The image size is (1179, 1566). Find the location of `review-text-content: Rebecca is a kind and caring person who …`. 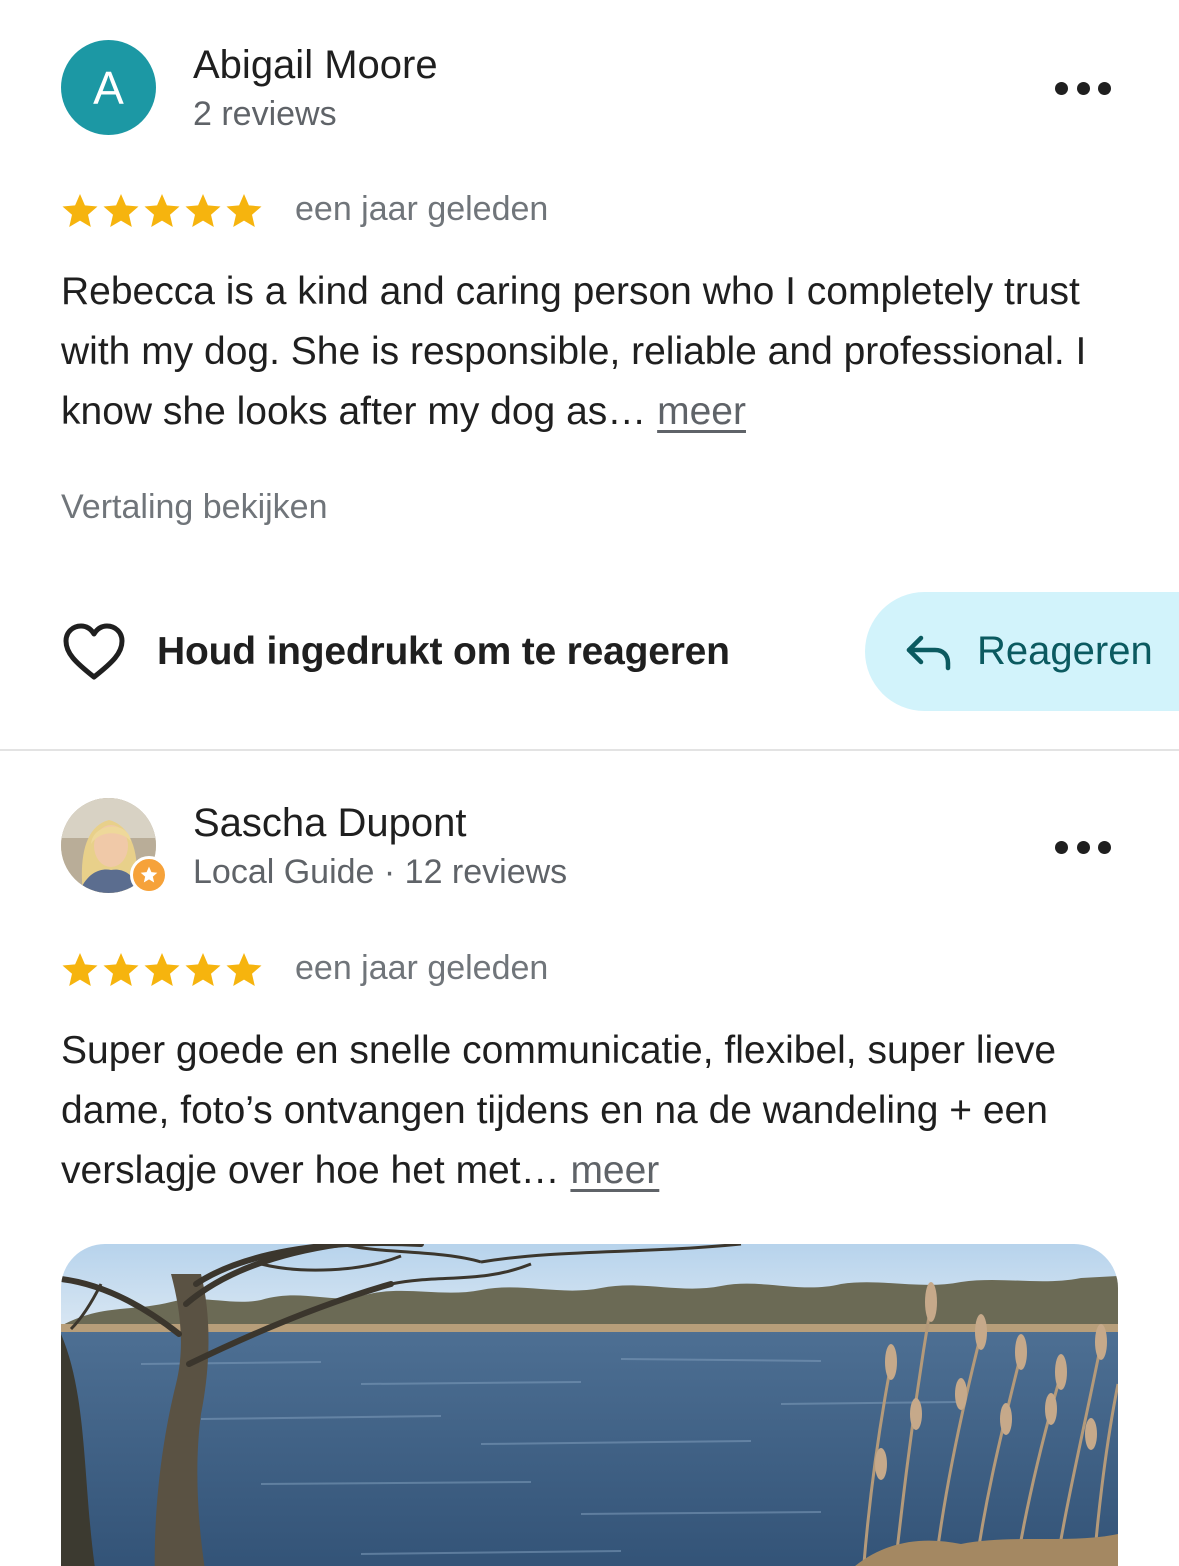

review-text-content: Rebecca is a kind and caring person who … is located at coordinates (574, 351).